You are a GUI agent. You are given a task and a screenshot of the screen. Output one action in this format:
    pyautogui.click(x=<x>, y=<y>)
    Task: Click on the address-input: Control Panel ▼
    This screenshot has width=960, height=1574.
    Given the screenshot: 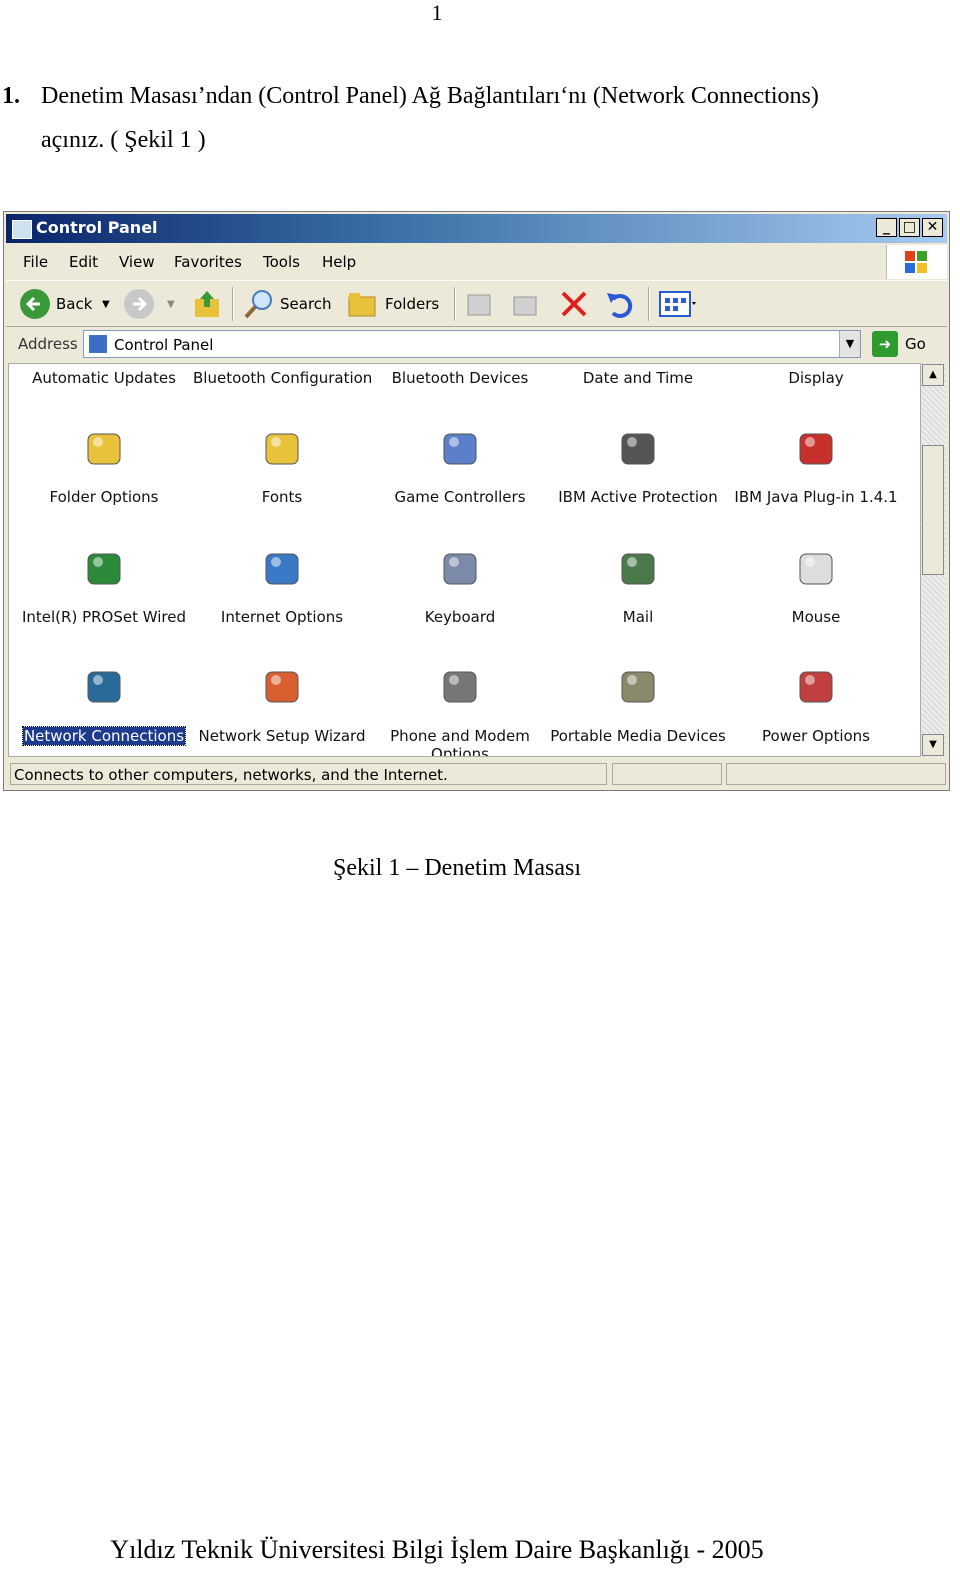 What is the action you would take?
    pyautogui.click(x=472, y=344)
    